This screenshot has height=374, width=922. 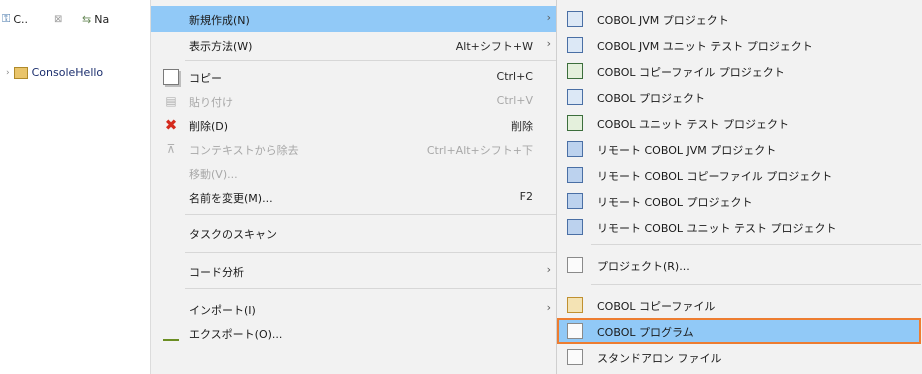 I want to click on menu-item-code-analysis: コード分析 ›, so click(x=354, y=271).